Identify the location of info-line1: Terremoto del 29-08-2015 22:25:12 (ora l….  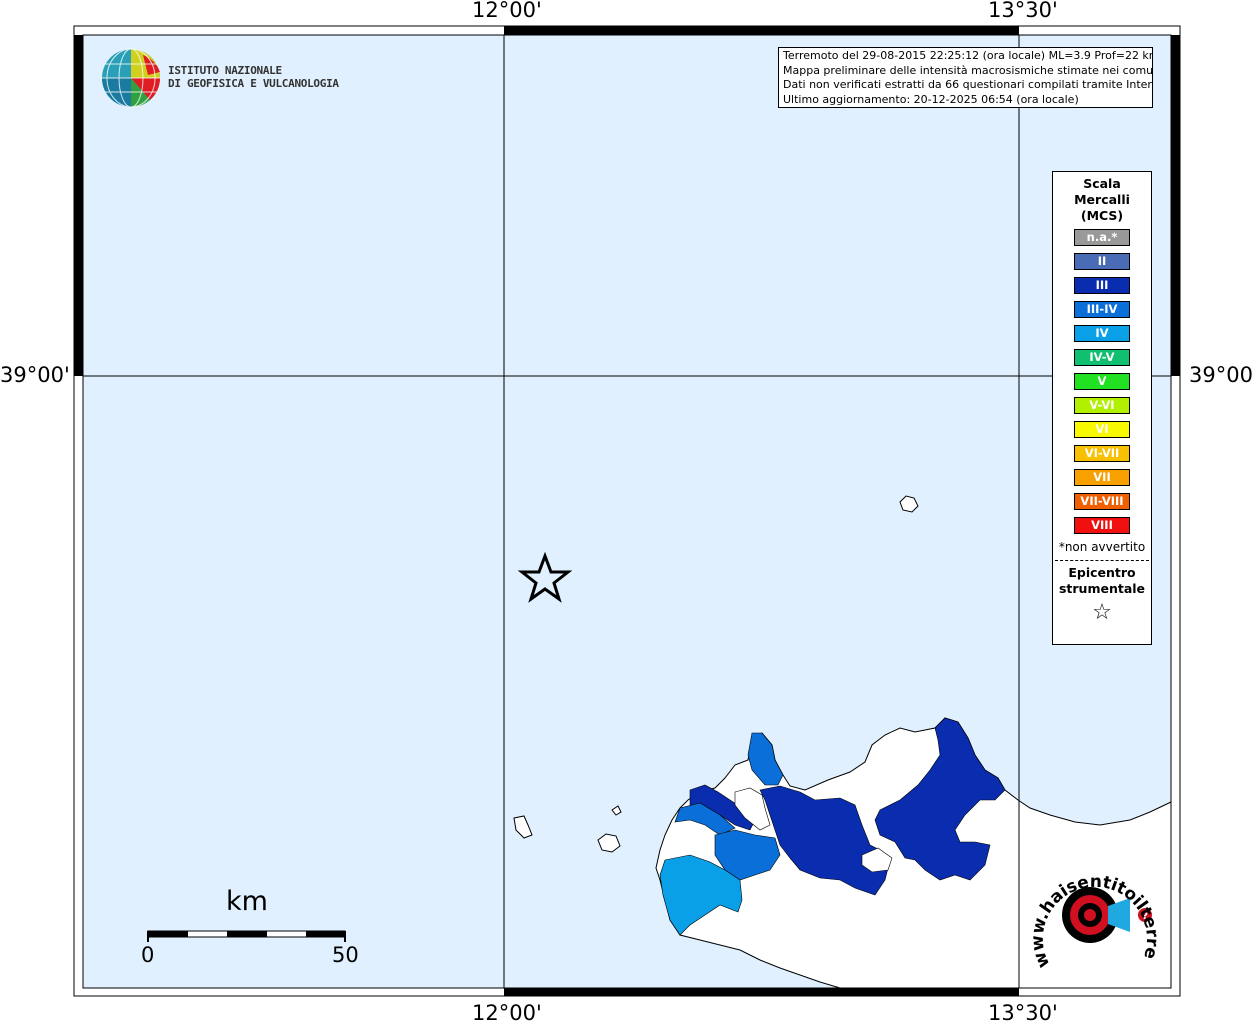
(968, 55).